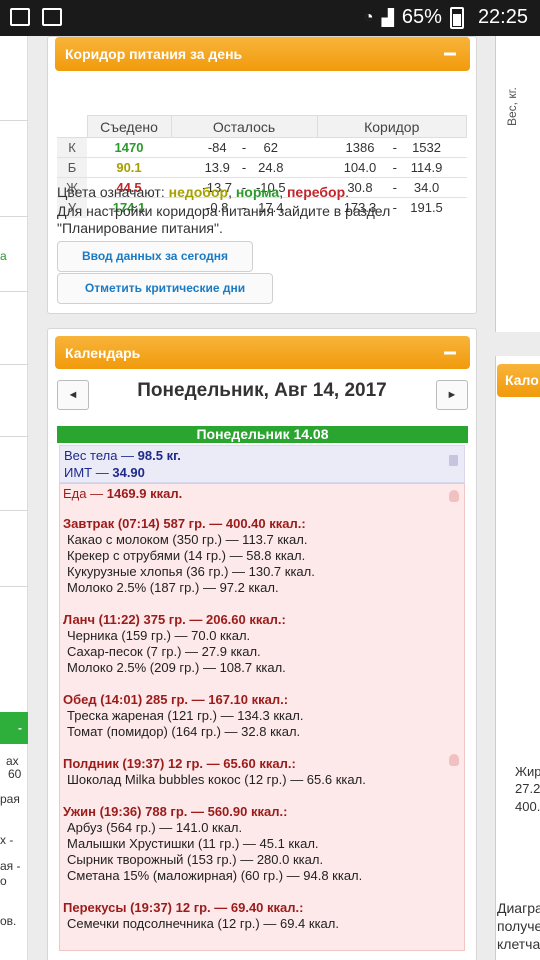  I want to click on right-text: клетча, so click(518, 944).